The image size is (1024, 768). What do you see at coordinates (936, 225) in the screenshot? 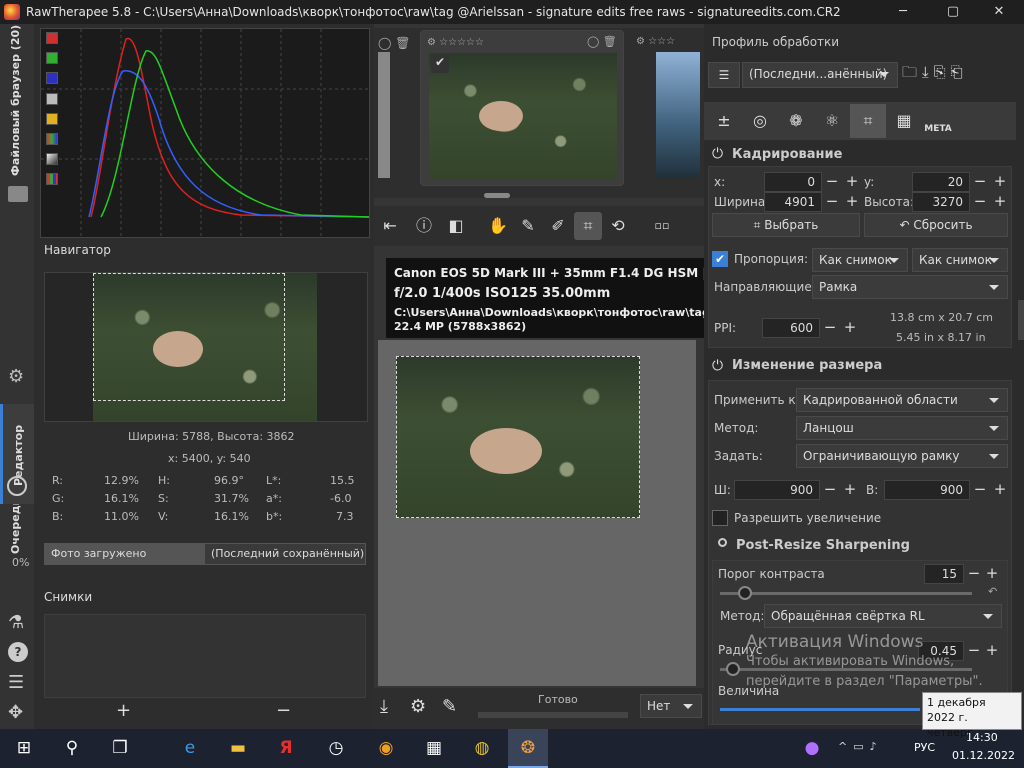
I see `crop-reset-button: ↶ Сбросить` at bounding box center [936, 225].